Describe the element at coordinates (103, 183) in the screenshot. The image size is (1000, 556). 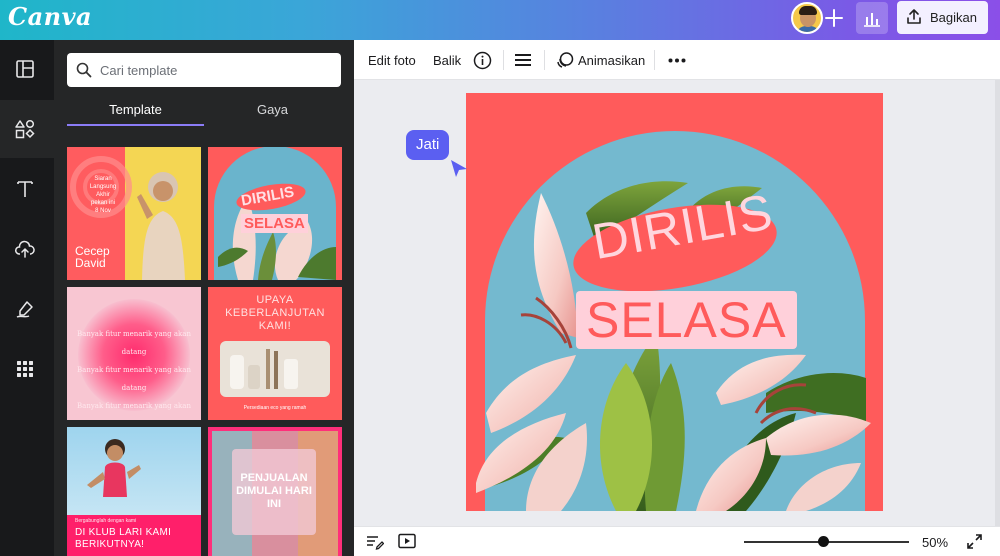
I see `thumb1-line-1: Siaran Langsung` at that location.